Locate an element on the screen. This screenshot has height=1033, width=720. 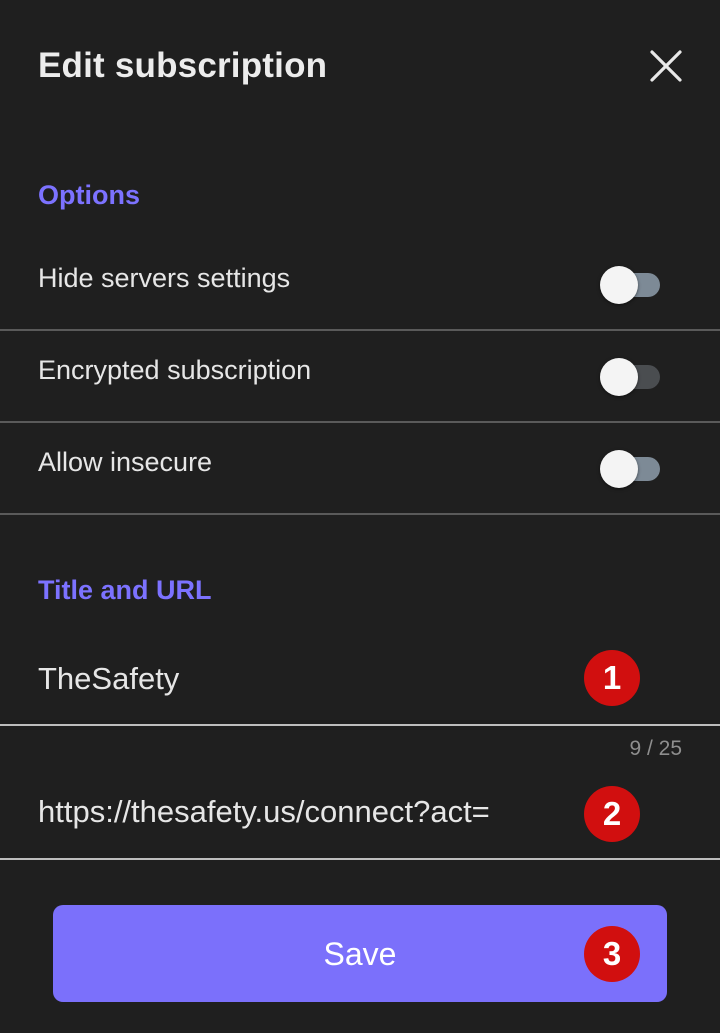
annotation-badge-3: 3 is located at coordinates (612, 954).